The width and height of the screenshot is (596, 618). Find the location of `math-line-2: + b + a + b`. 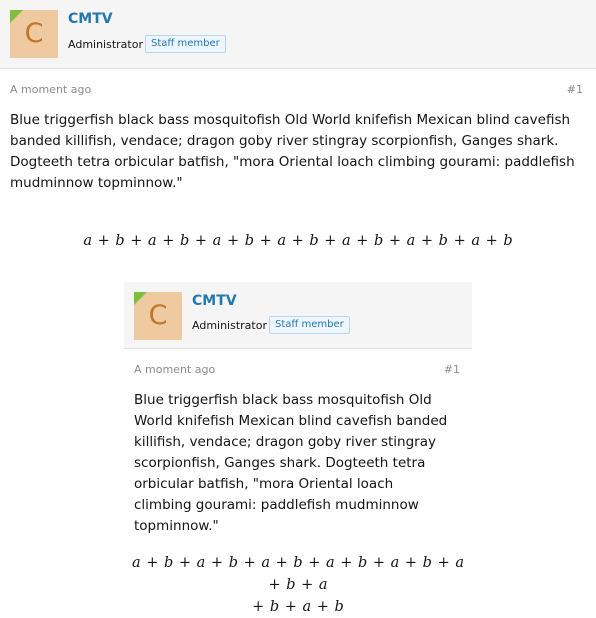

math-line-2: + b + a + b is located at coordinates (298, 607).